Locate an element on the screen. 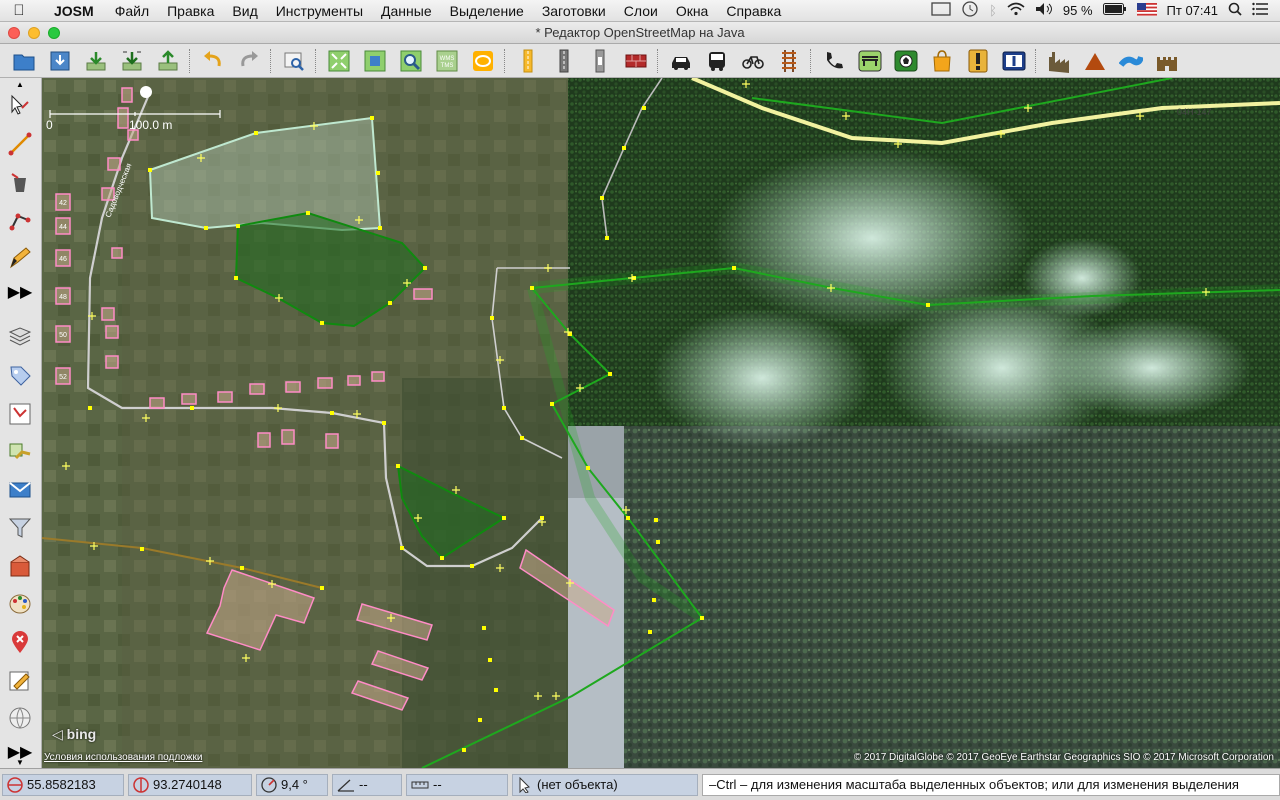  draw-nodes-button is located at coordinates (20, 144).